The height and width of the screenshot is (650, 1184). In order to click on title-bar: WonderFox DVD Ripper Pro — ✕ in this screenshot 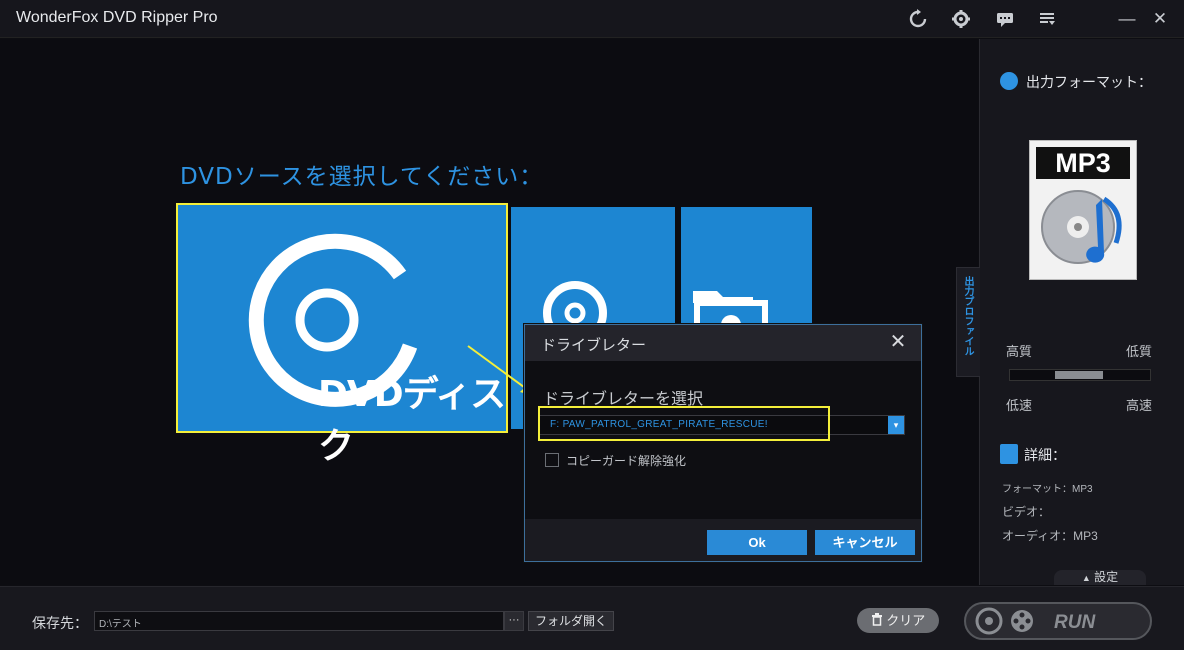, I will do `click(592, 19)`.